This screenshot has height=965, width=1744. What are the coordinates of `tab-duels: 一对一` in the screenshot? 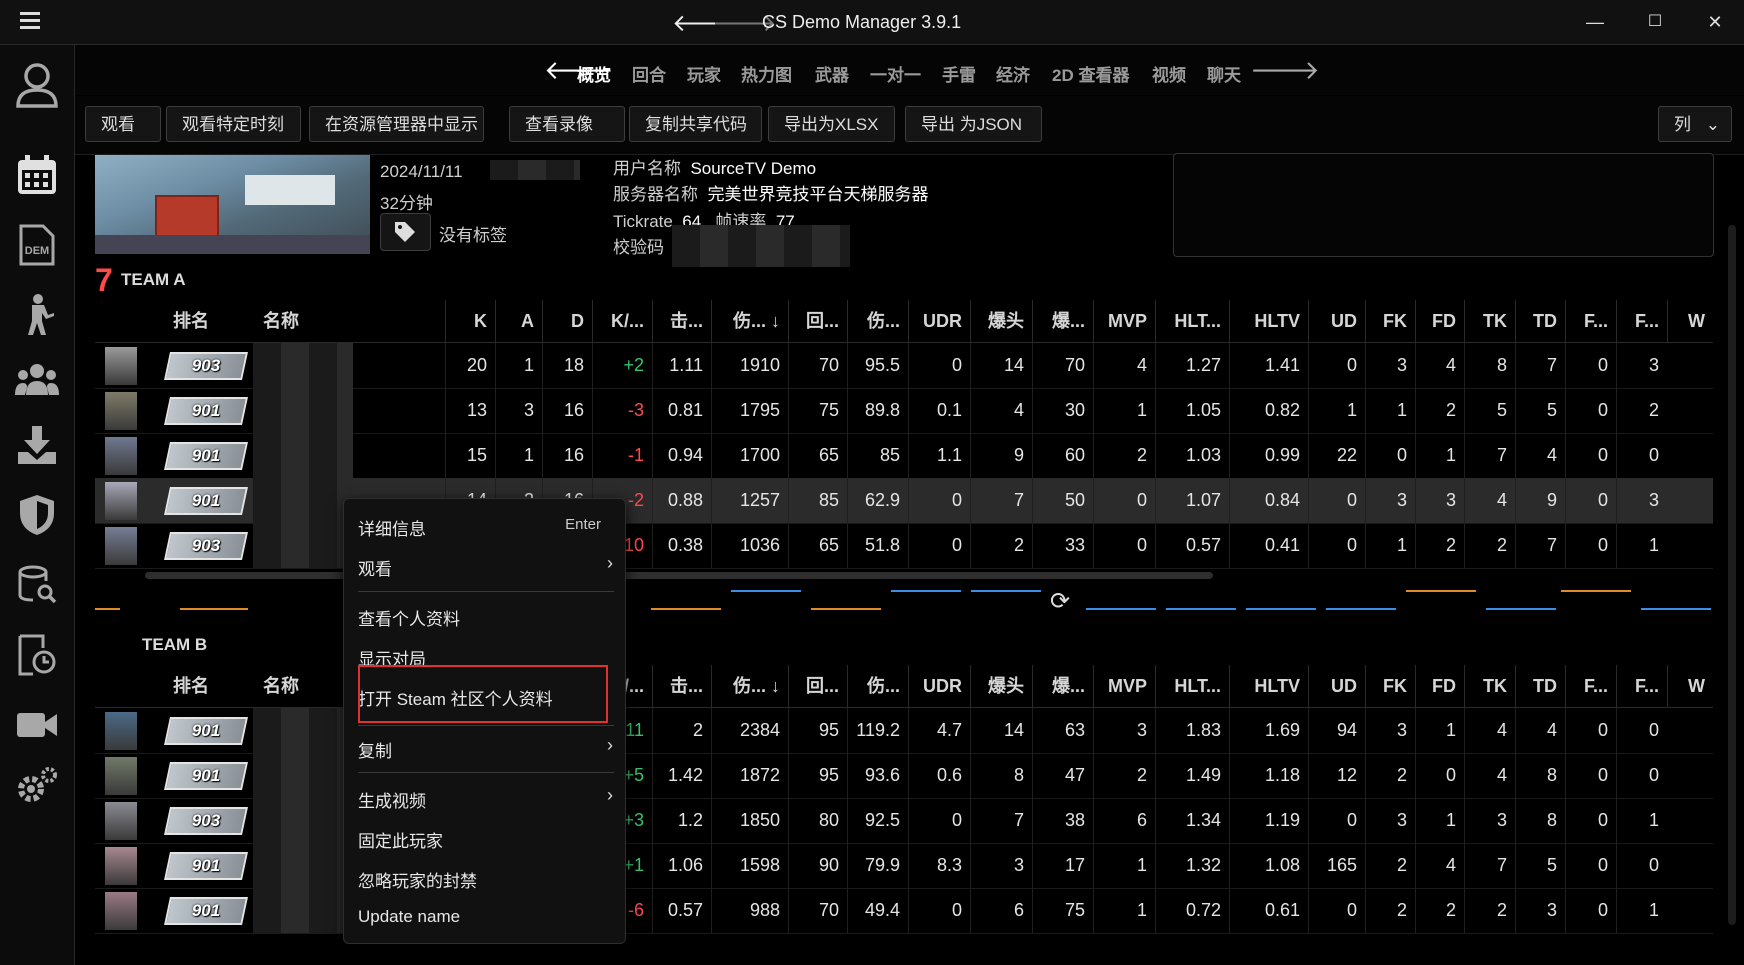 It's located at (895, 73).